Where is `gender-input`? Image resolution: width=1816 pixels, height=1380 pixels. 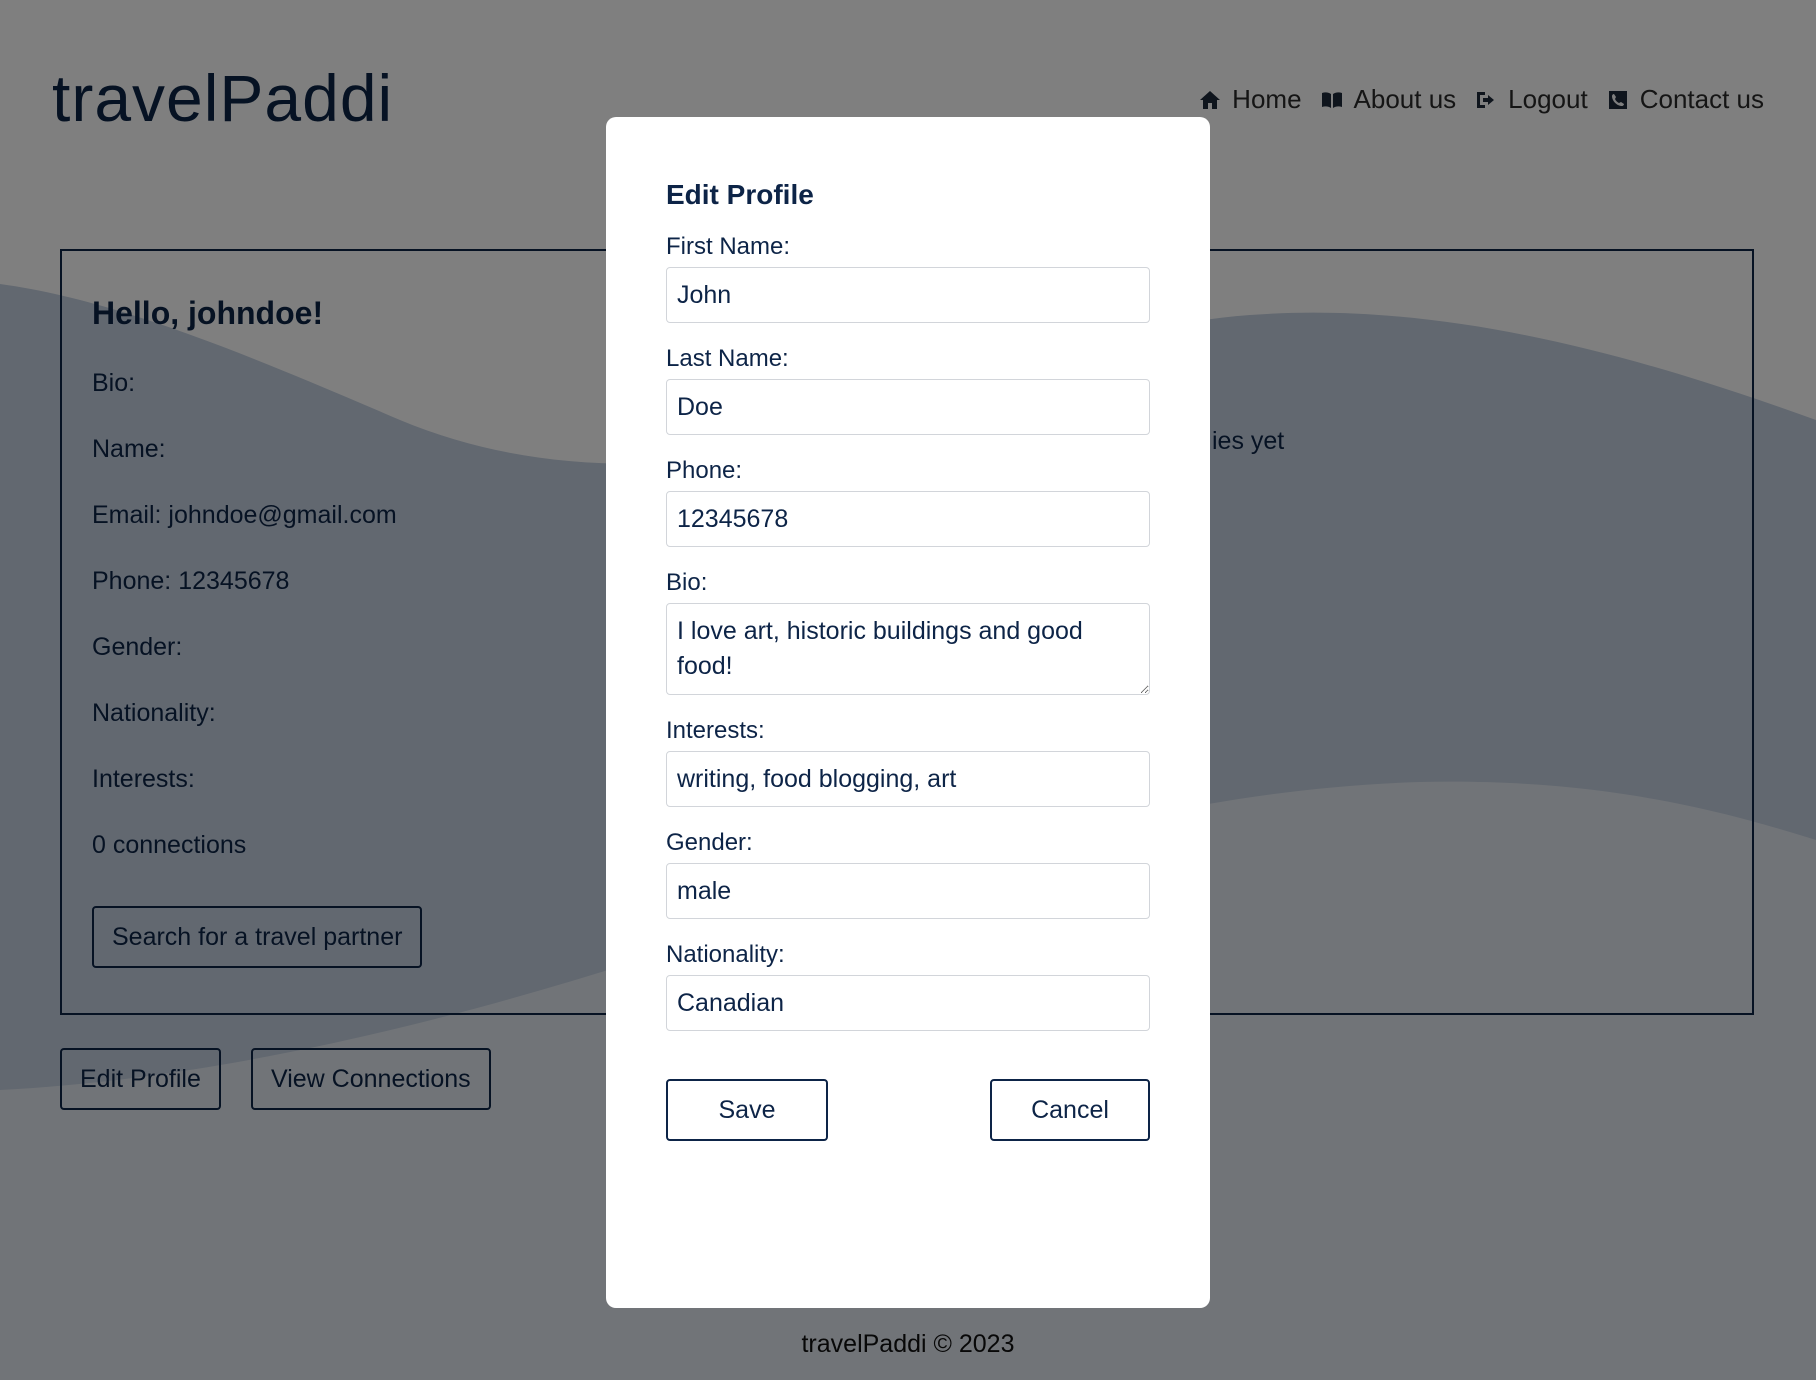
gender-input is located at coordinates (908, 891).